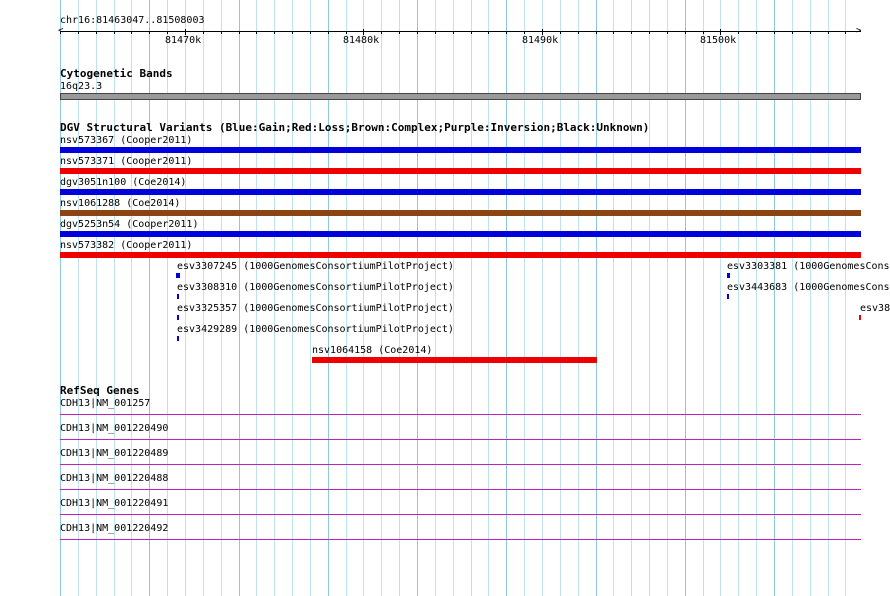  Describe the element at coordinates (540, 40) in the screenshot. I see `ruler-label-81490k: 81490k` at that location.